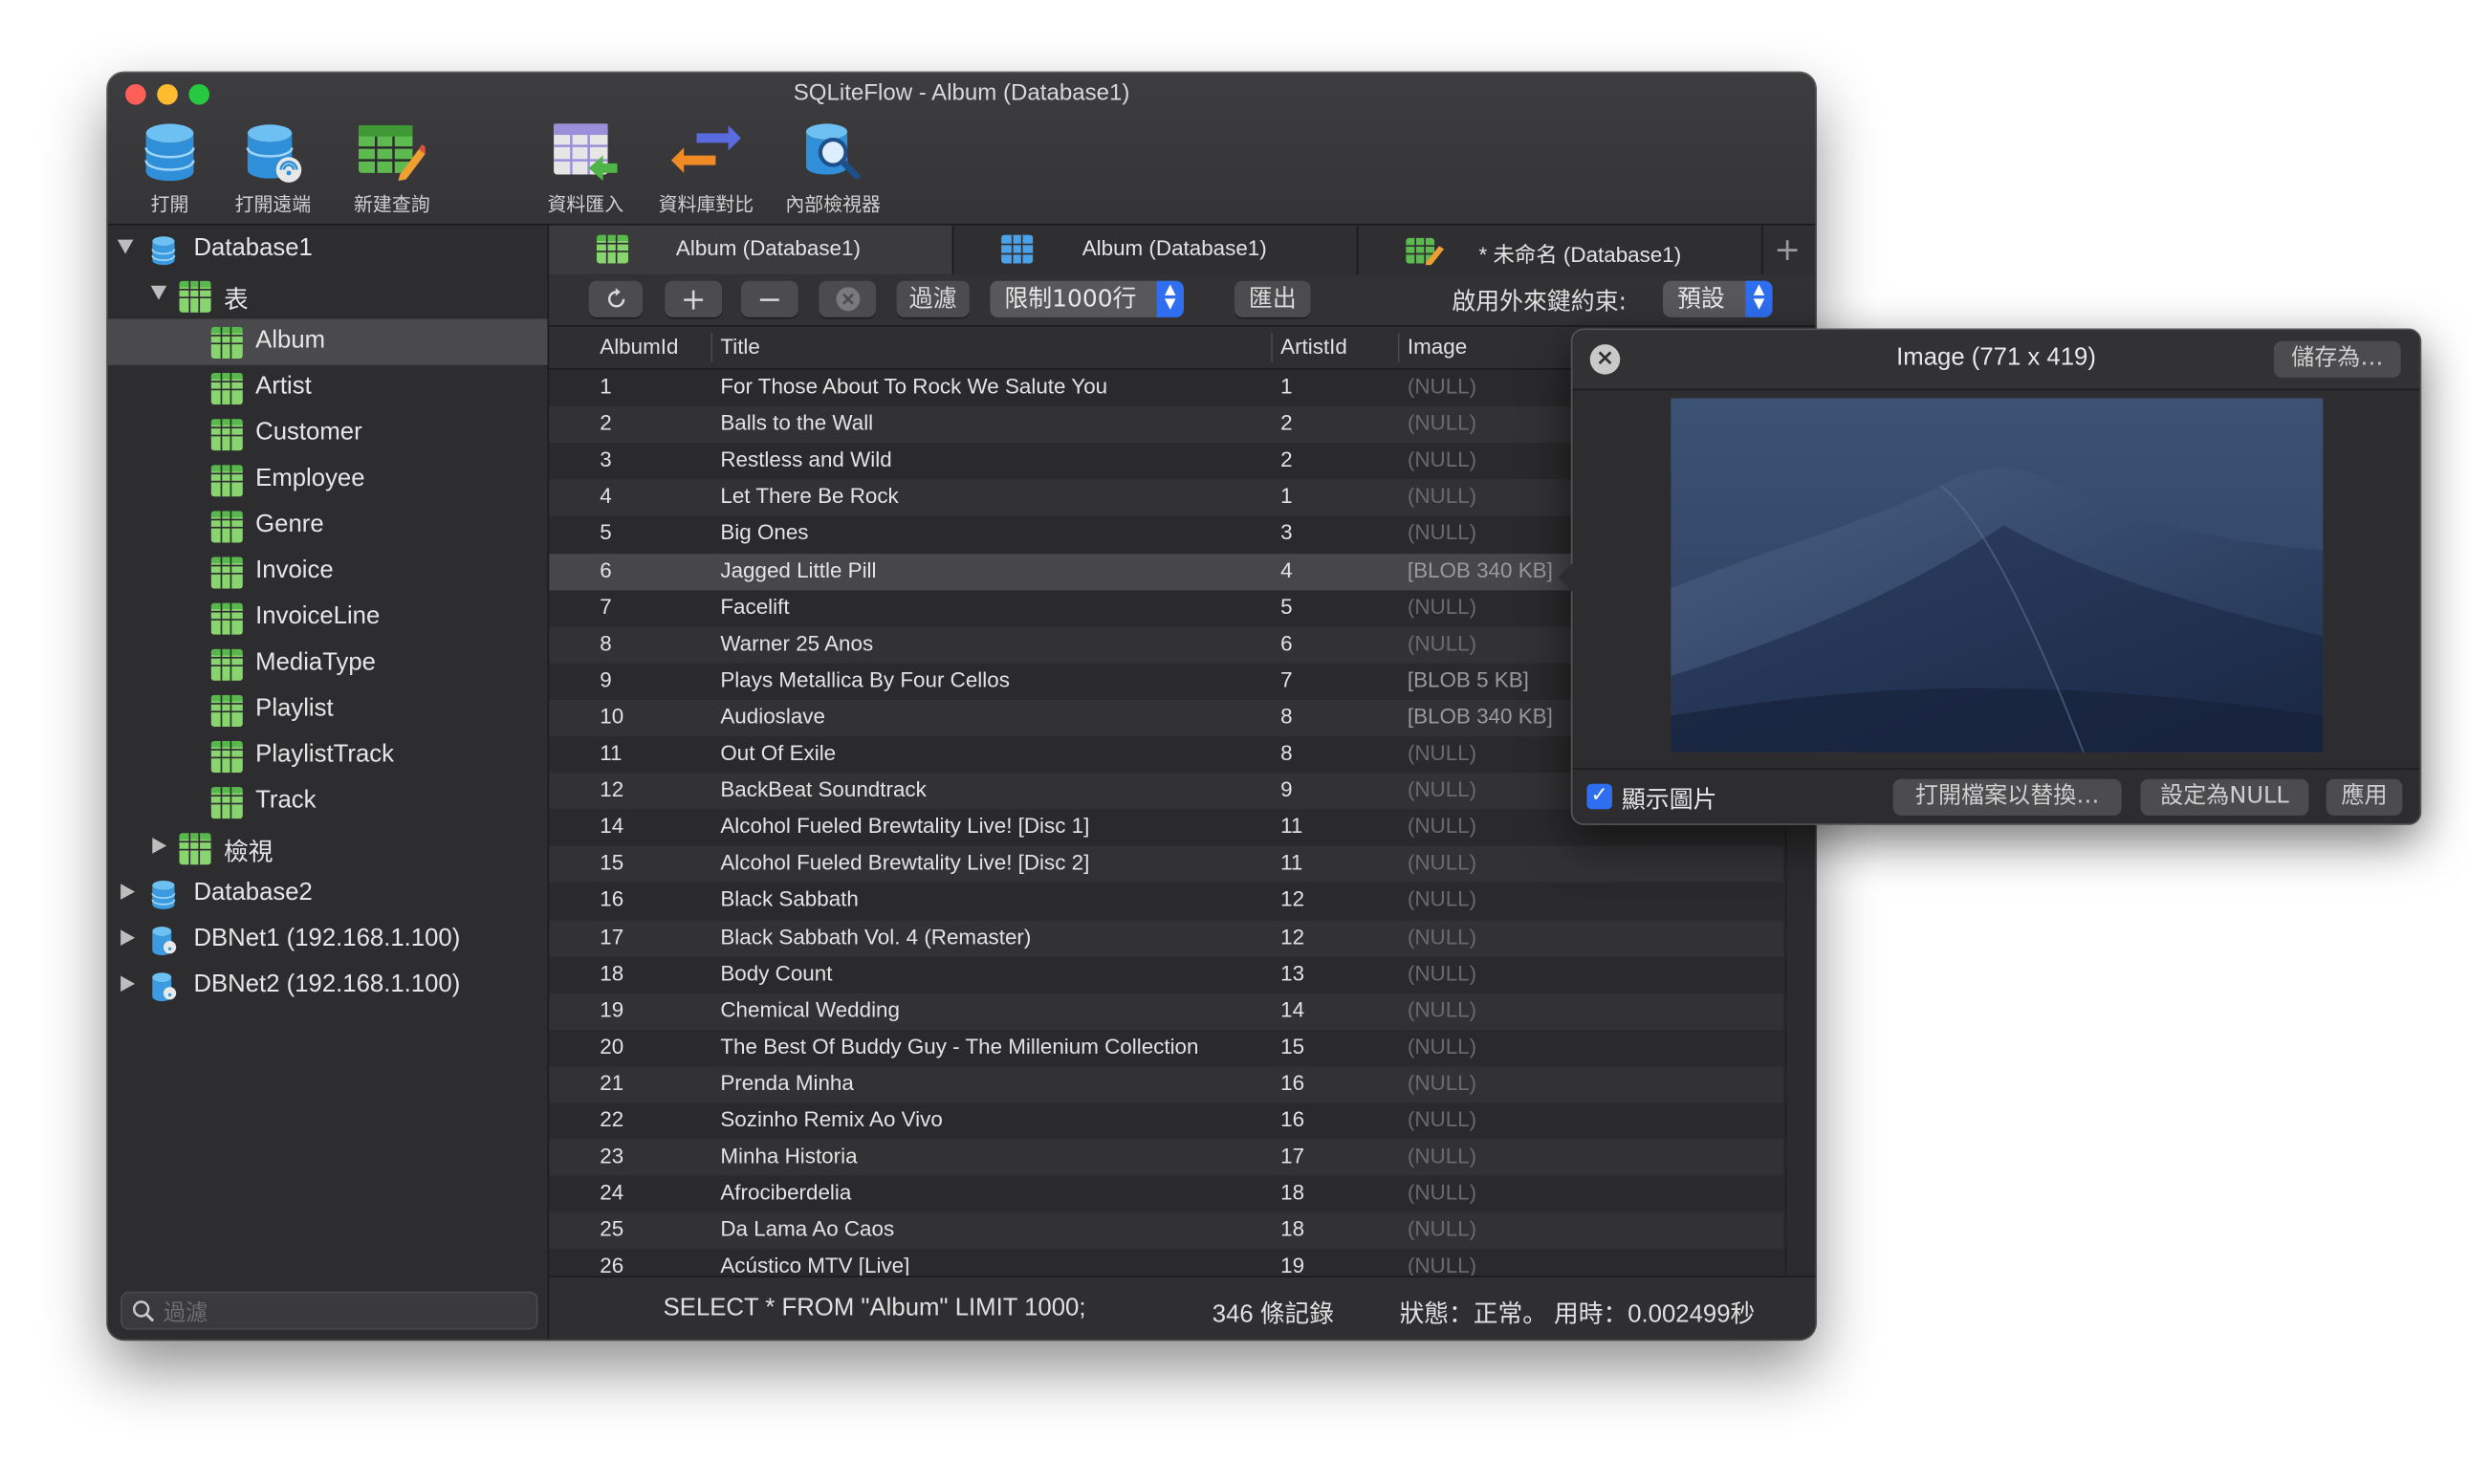 This screenshot has width=2469, height=1484. What do you see at coordinates (1292, 1193) in the screenshot?
I see `cell-artistid: 18` at bounding box center [1292, 1193].